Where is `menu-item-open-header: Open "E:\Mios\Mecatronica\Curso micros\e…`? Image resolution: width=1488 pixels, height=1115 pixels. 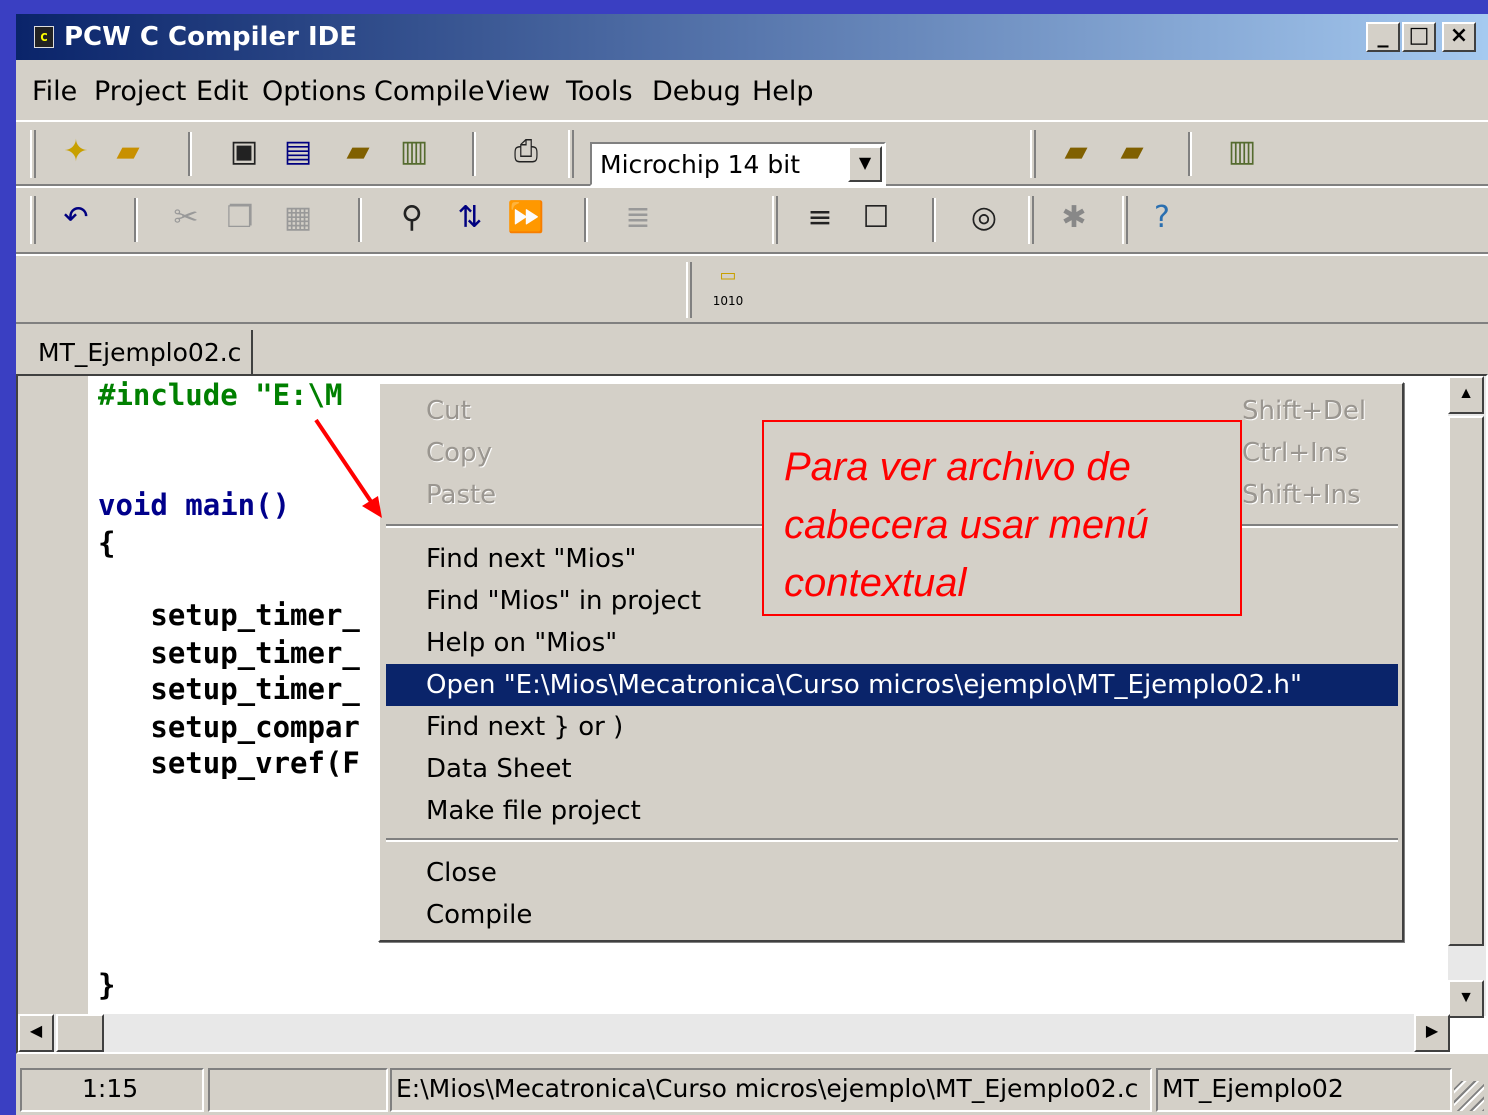
menu-item-open-header: Open "E:\Mios\Mecatronica\Curso micros\e… is located at coordinates (892, 685).